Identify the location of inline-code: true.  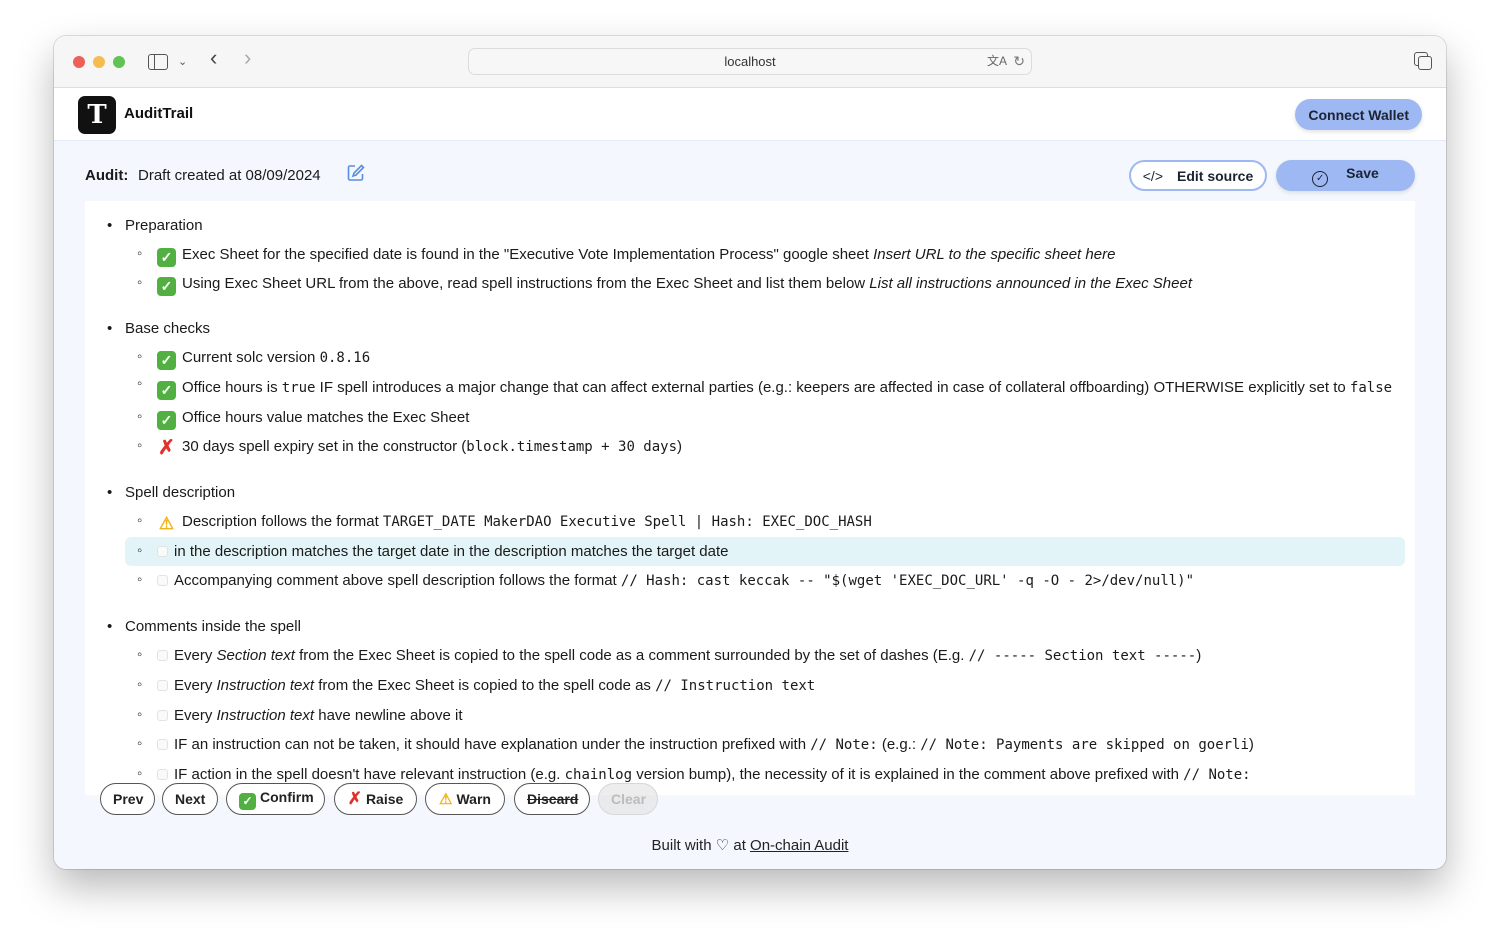
(298, 388).